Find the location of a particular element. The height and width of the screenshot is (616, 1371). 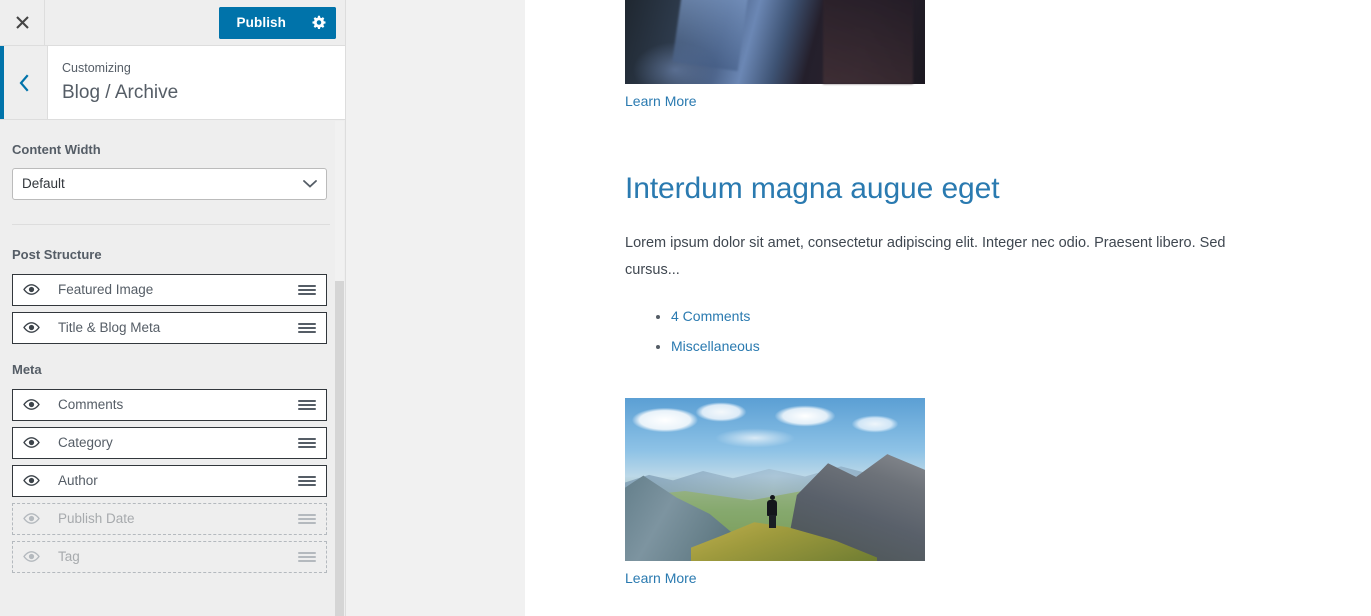

sortable-item-publish-date: Publish Date is located at coordinates (169, 518).